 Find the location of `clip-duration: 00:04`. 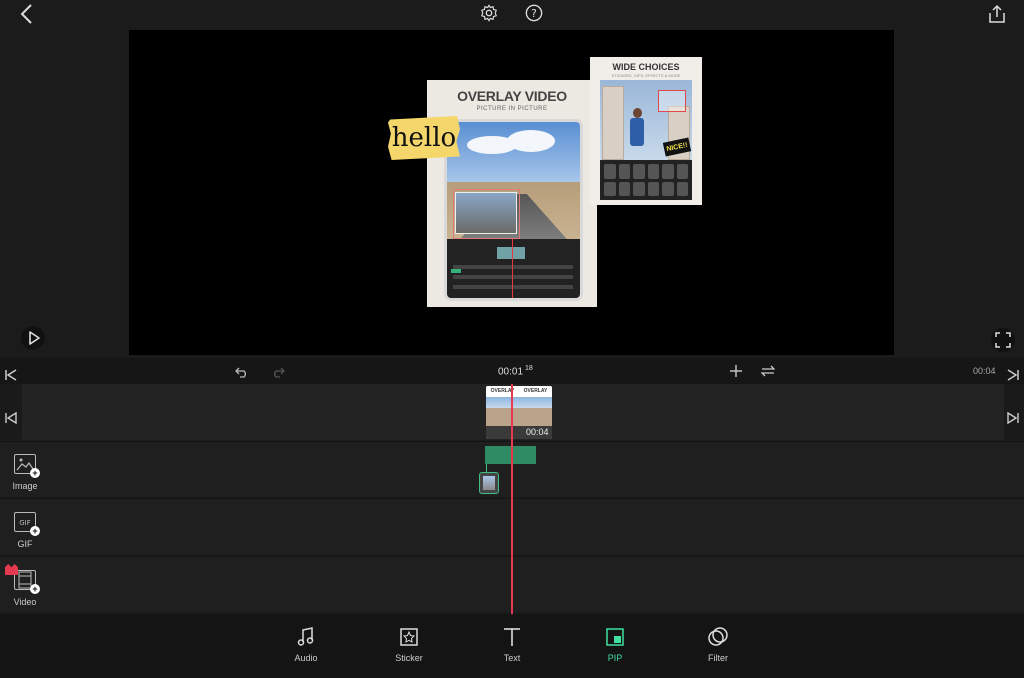

clip-duration: 00:04 is located at coordinates (537, 432).